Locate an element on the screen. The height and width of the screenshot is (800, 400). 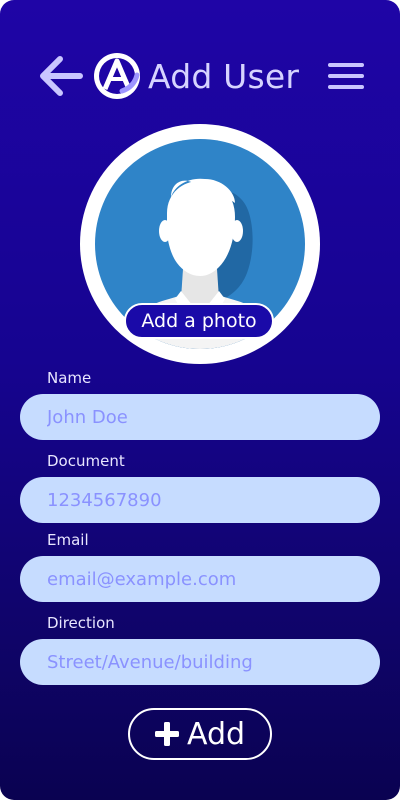
back-button is located at coordinates (61, 76).